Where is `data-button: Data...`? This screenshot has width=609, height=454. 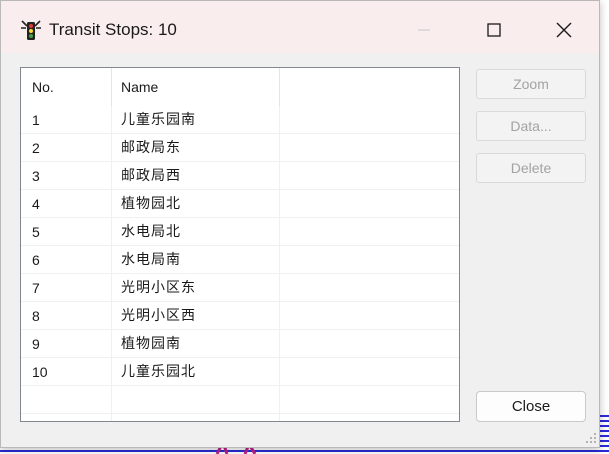 data-button: Data... is located at coordinates (531, 126).